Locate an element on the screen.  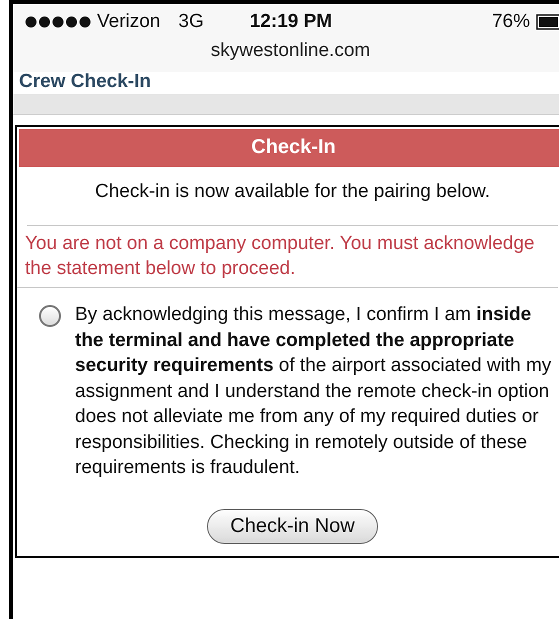
carrier-name: Verizon is located at coordinates (128, 22).